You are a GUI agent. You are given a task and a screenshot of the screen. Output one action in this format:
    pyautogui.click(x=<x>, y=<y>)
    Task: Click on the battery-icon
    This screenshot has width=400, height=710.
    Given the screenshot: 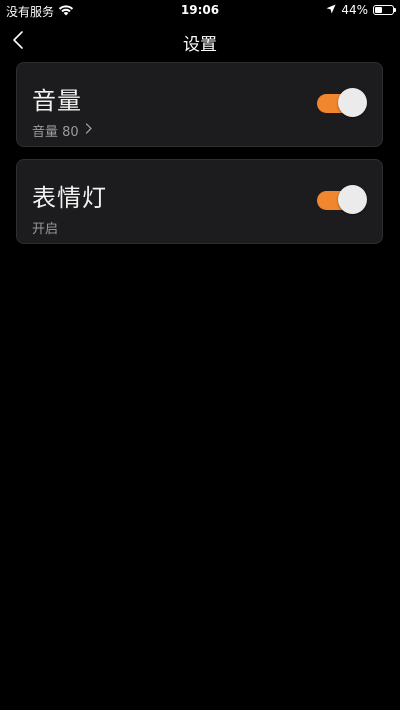 What is the action you would take?
    pyautogui.click(x=384, y=10)
    